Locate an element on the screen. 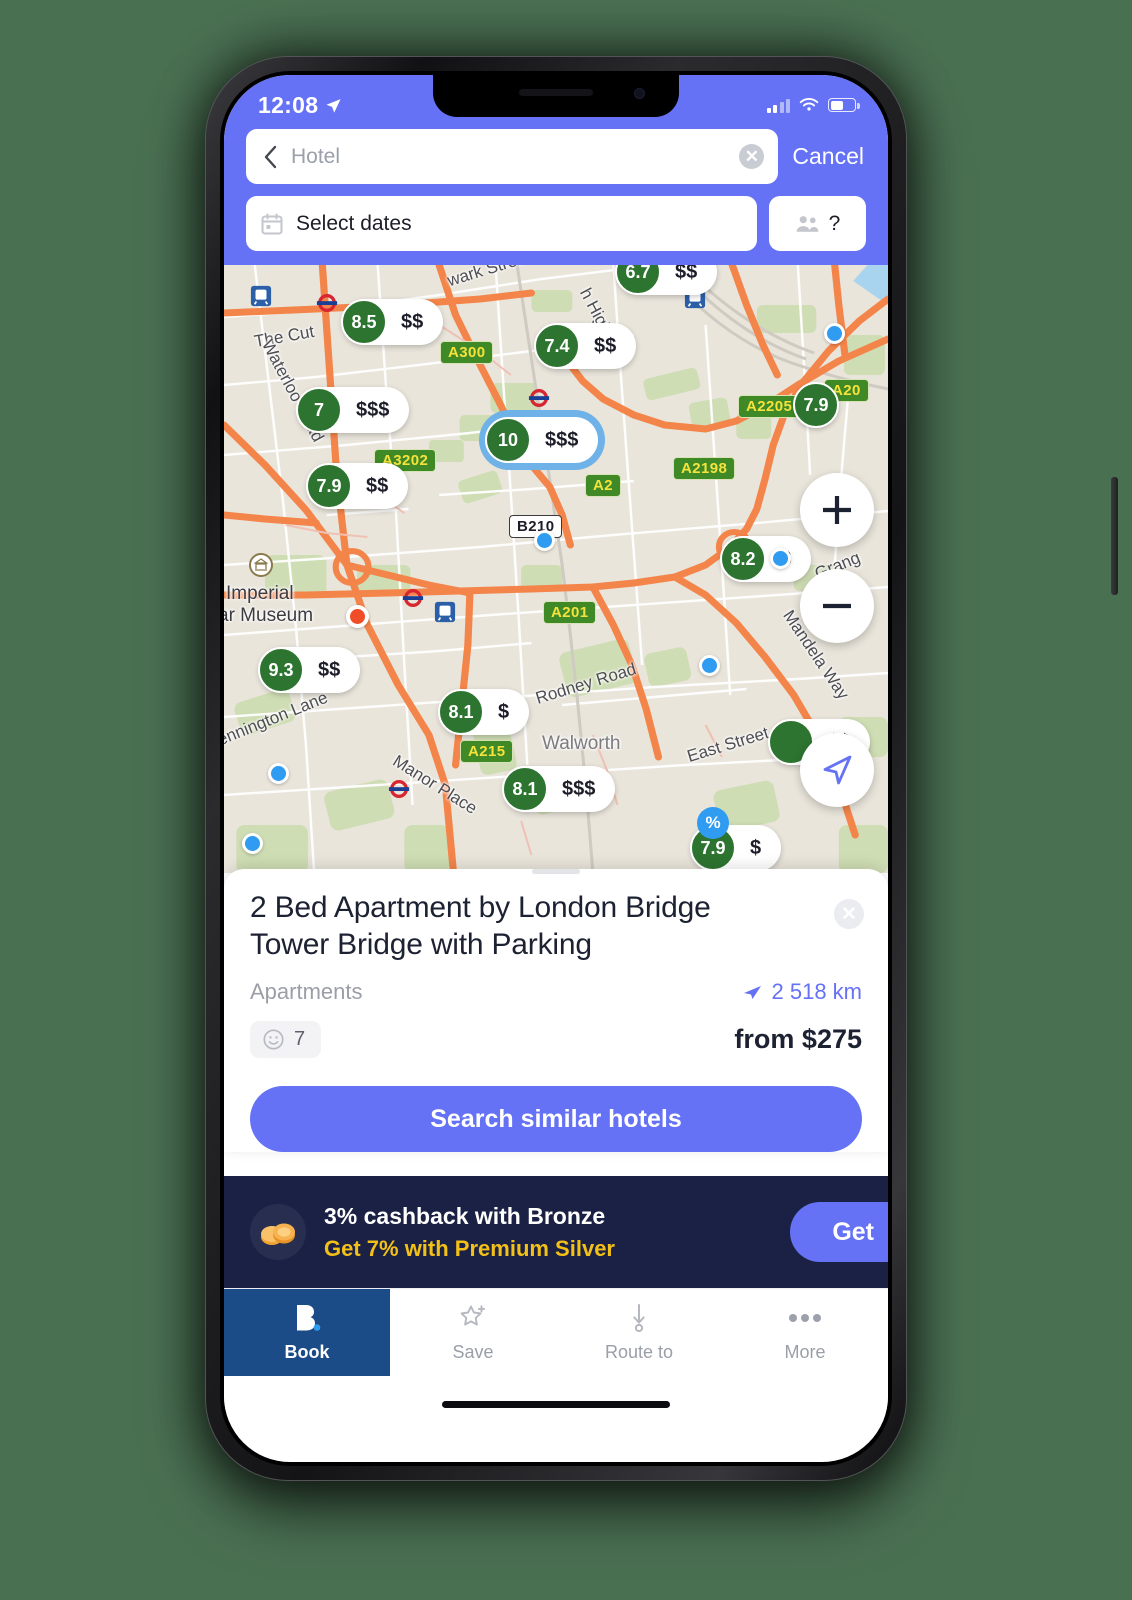 This screenshot has width=1132, height=1600. hotel-pin: 8.1 $$$ is located at coordinates (559, 789).